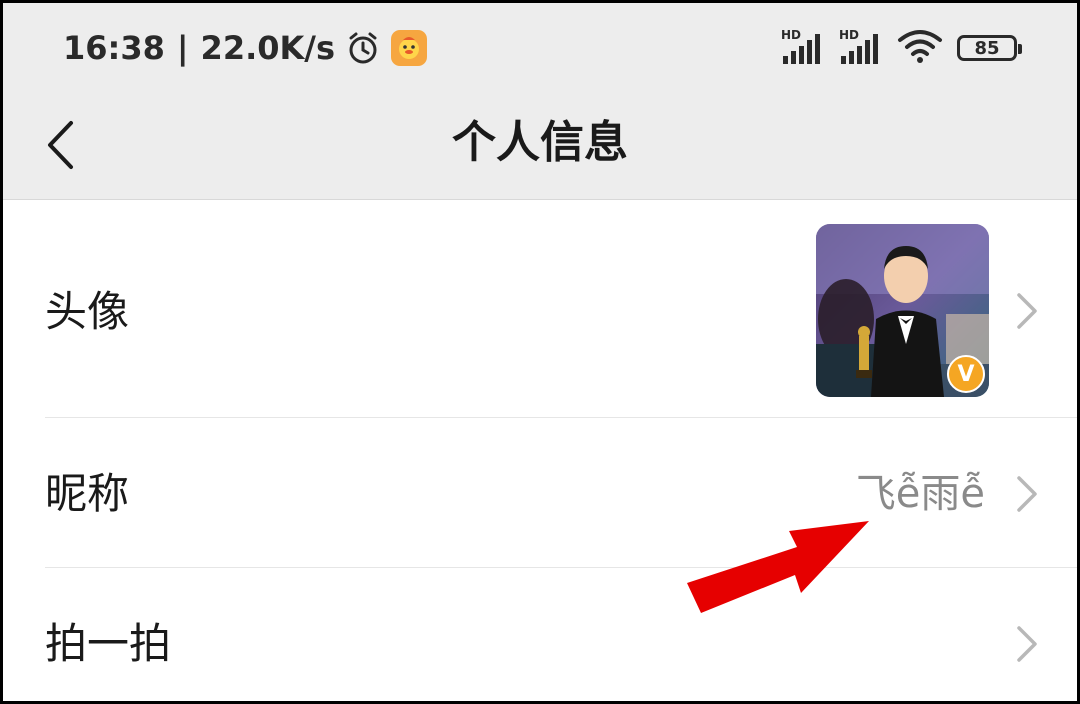  What do you see at coordinates (540, 142) in the screenshot?
I see `page-title: 个人信息` at bounding box center [540, 142].